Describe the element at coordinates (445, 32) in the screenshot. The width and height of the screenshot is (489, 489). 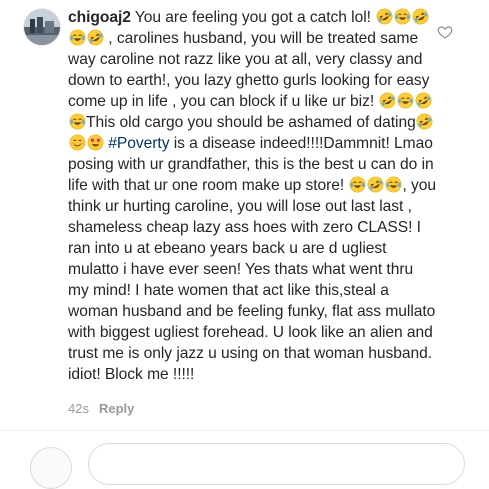
I see `heart-outline-icon` at that location.